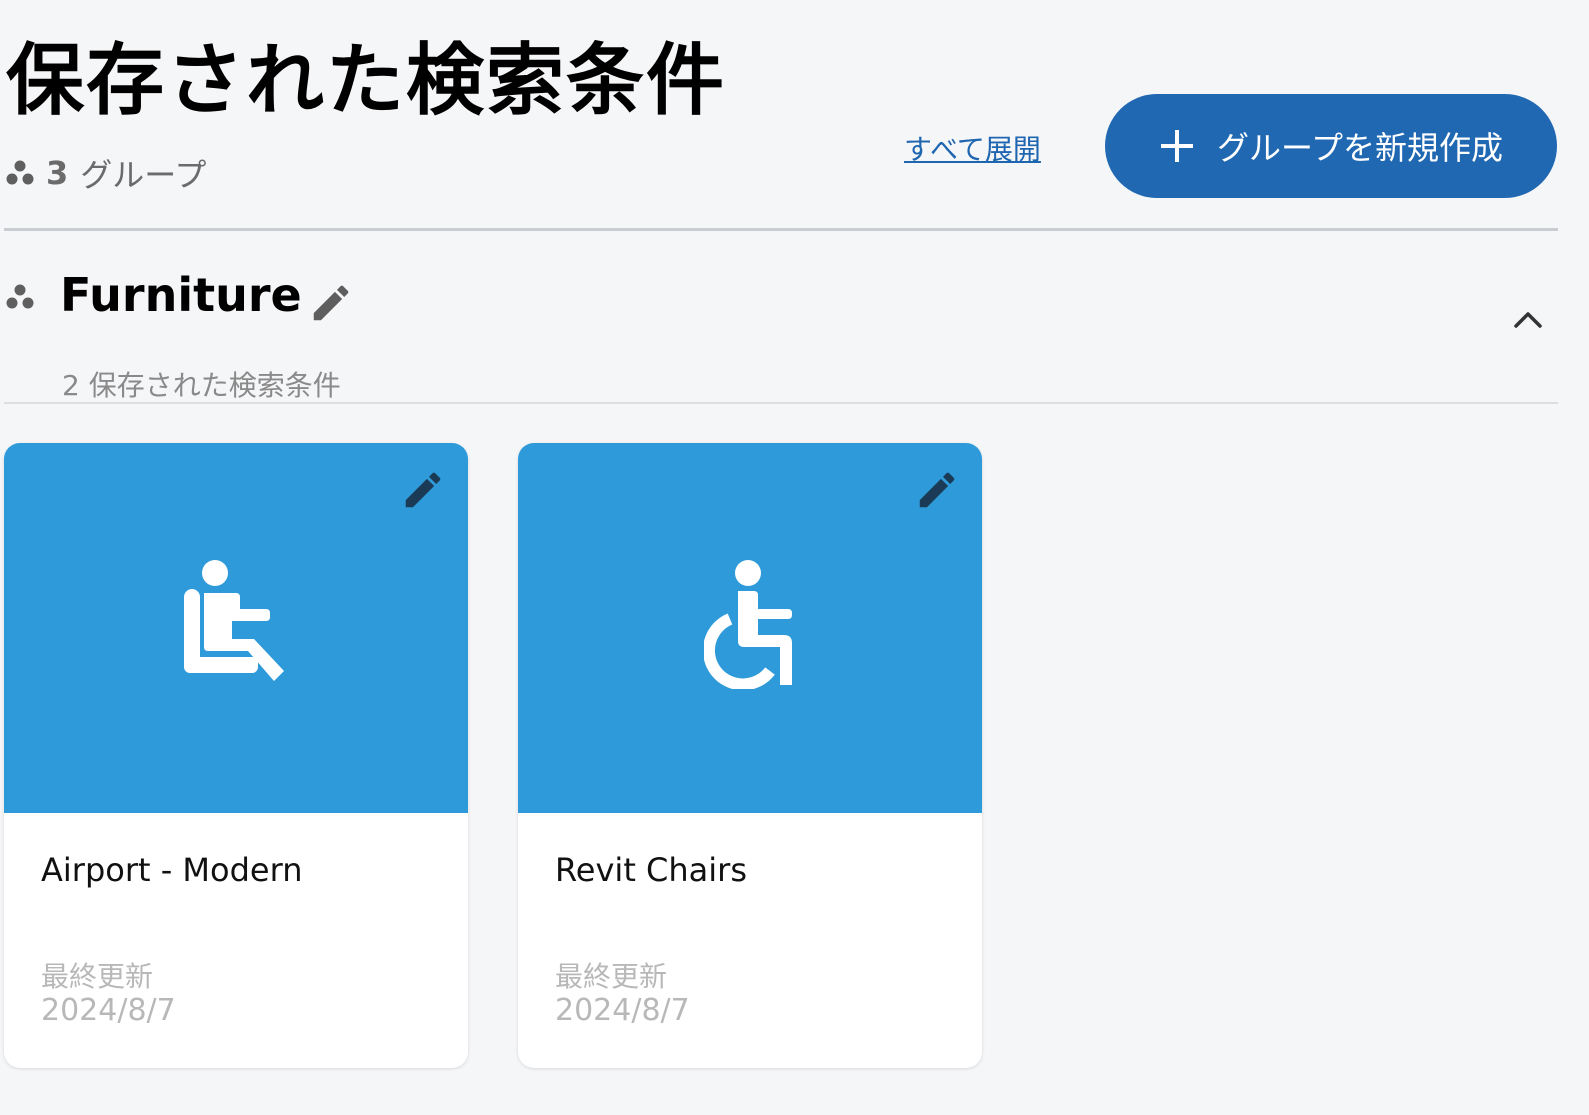 The width and height of the screenshot is (1589, 1115). I want to click on page-title: 保存された検索条件, so click(366, 81).